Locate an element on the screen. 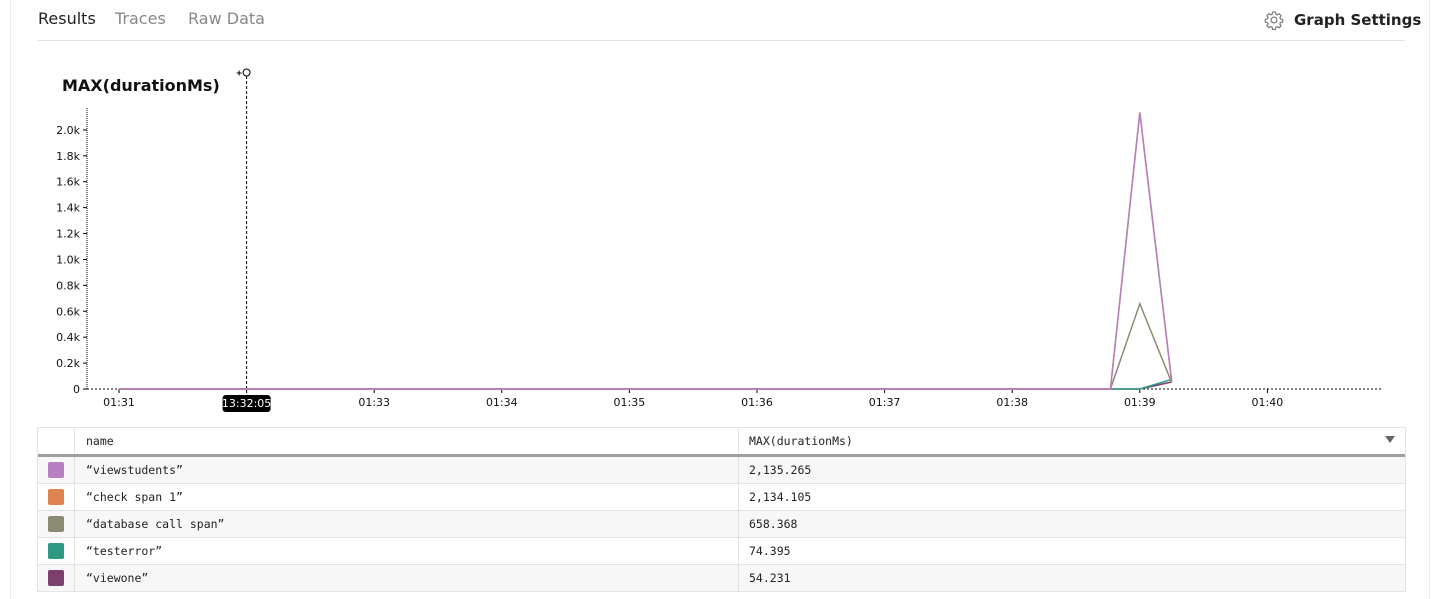  series-value-cell: 74.395 is located at coordinates (770, 551).